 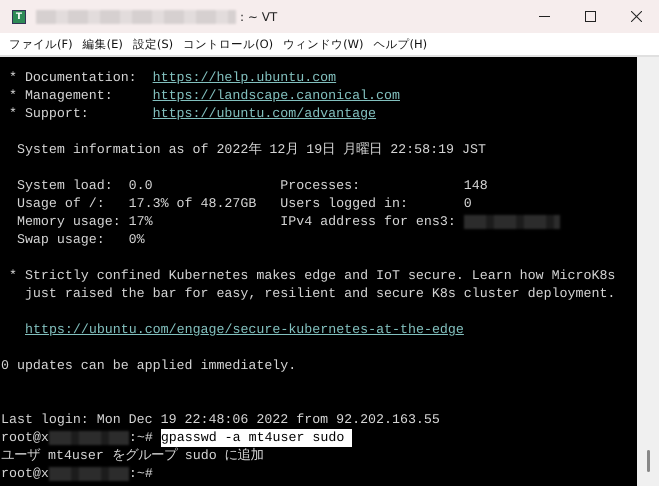 I want to click on app-icon: T, so click(x=19, y=17).